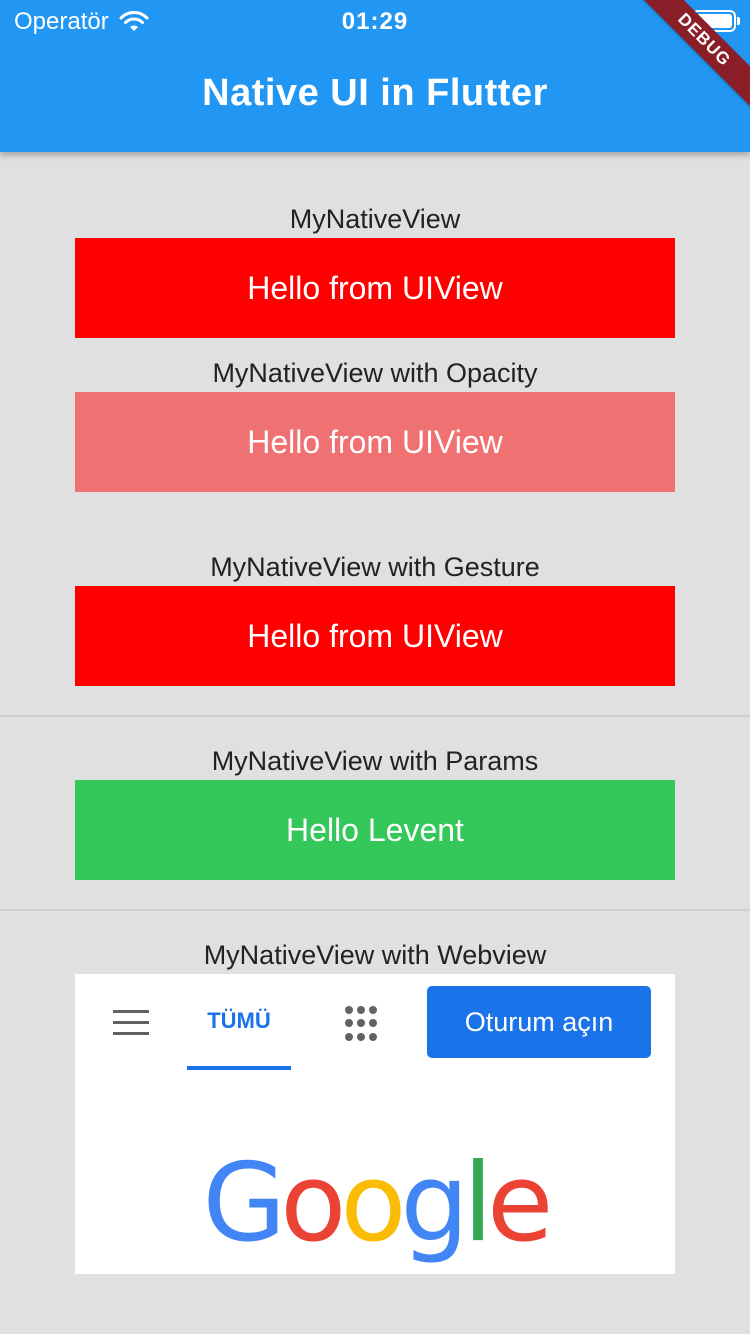 This screenshot has height=1334, width=750. What do you see at coordinates (477, 1203) in the screenshot?
I see `google-logo-letter: l` at bounding box center [477, 1203].